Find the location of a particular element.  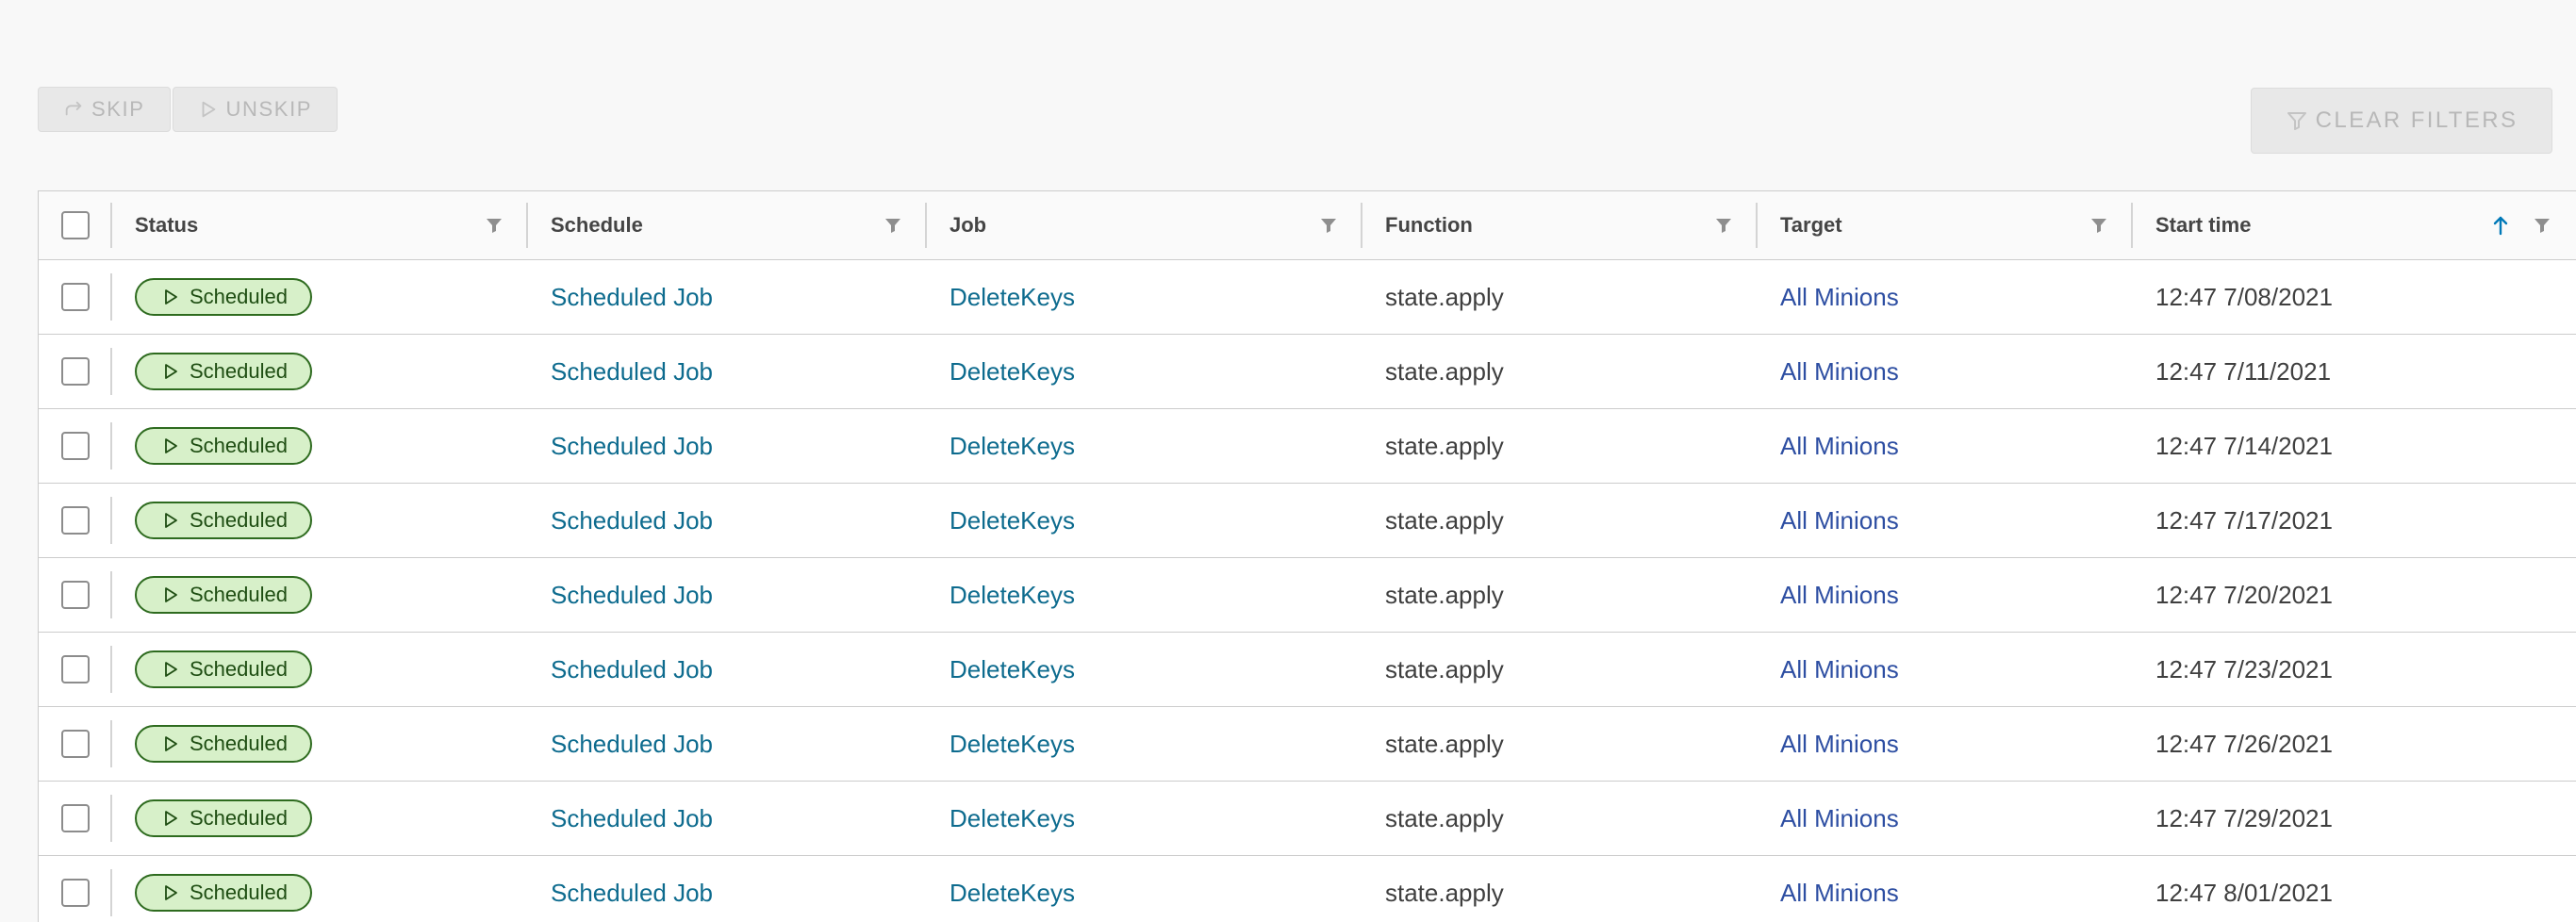

header-select-cell is located at coordinates (75, 225).